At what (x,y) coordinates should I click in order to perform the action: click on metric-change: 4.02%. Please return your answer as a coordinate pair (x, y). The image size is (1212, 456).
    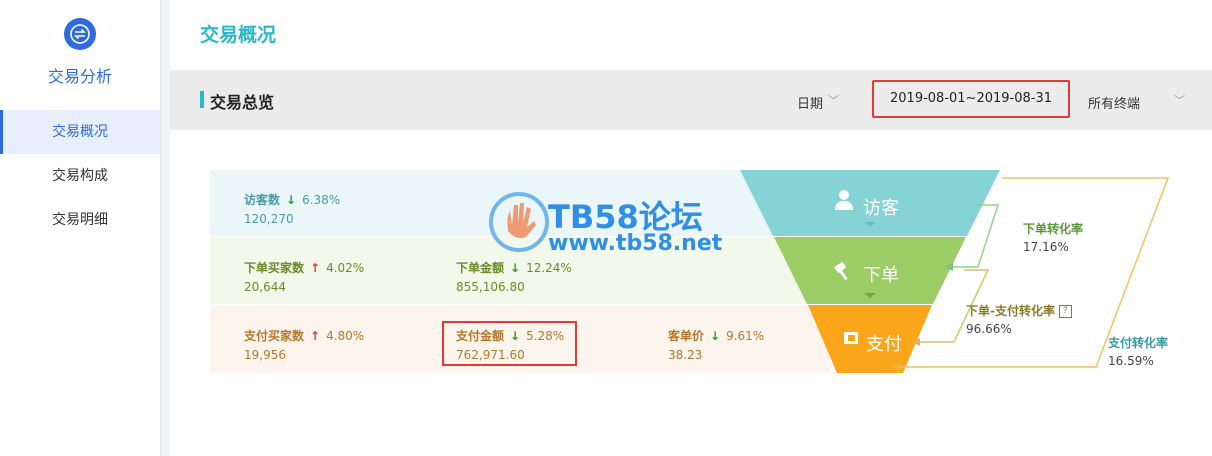
    Looking at the image, I should click on (345, 268).